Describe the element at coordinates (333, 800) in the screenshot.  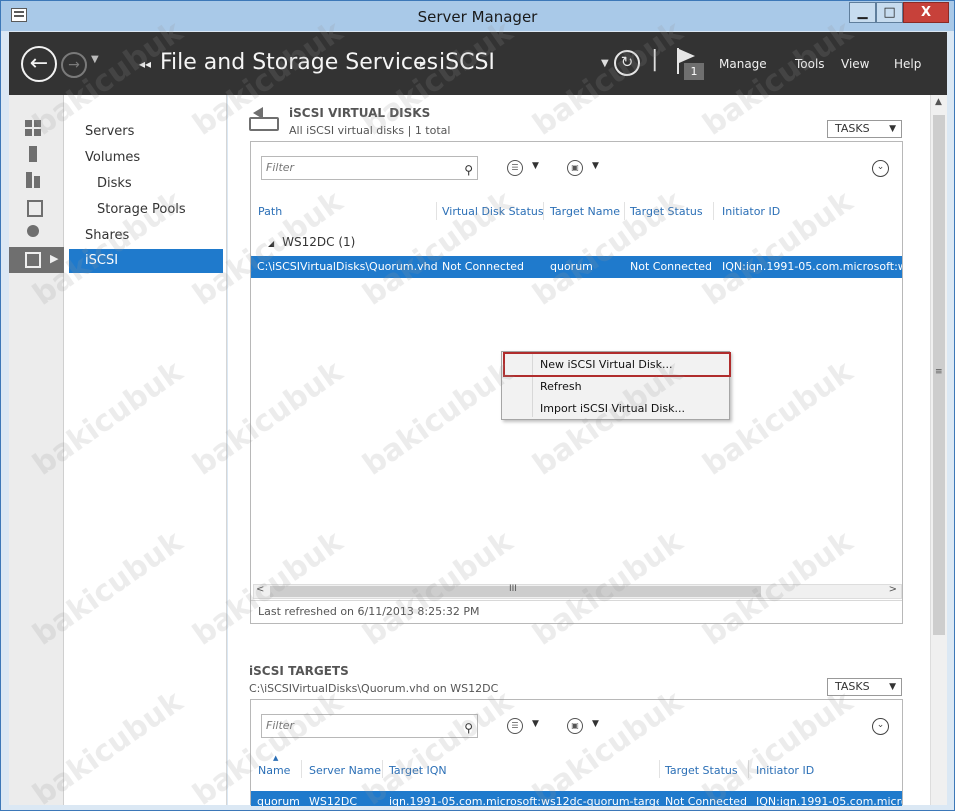
I see `cell-server-name: WS12DC` at that location.